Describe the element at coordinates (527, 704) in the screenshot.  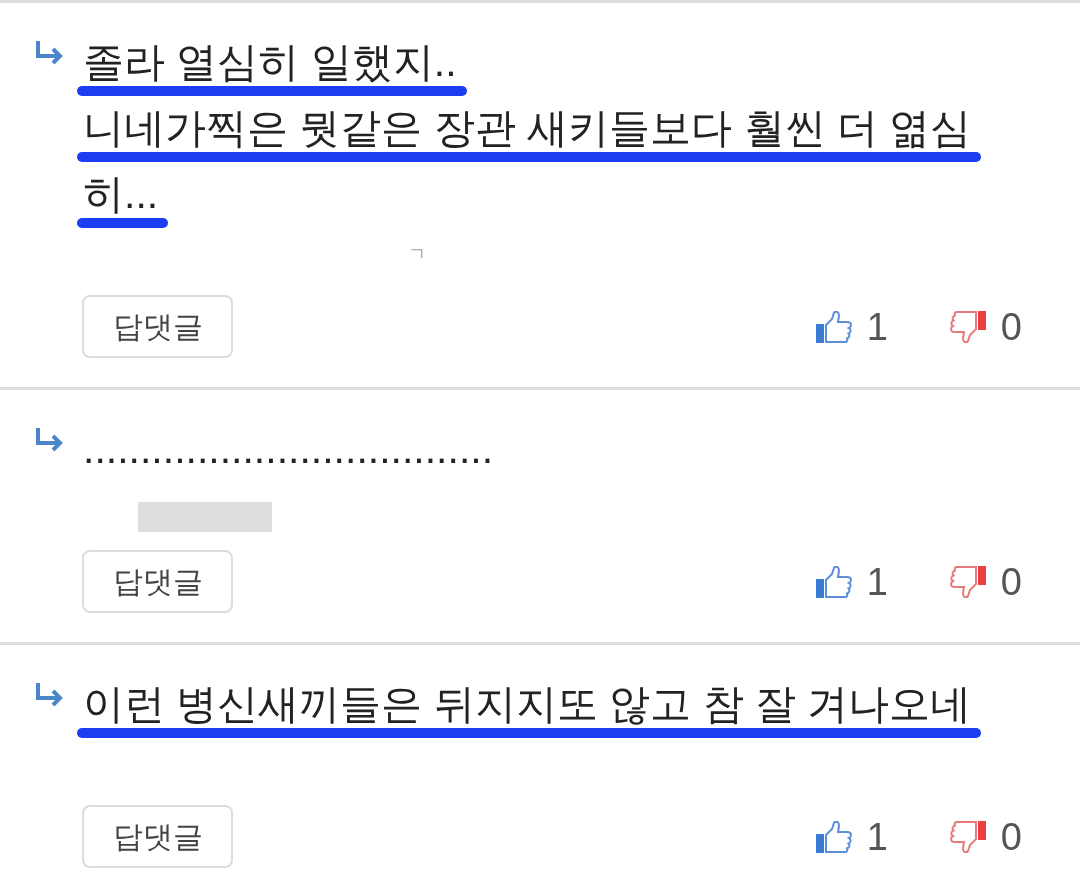
I see `comment-text: 이런 병신새끼들은 뒤지지또 않고 참 잘 겨나오네` at that location.